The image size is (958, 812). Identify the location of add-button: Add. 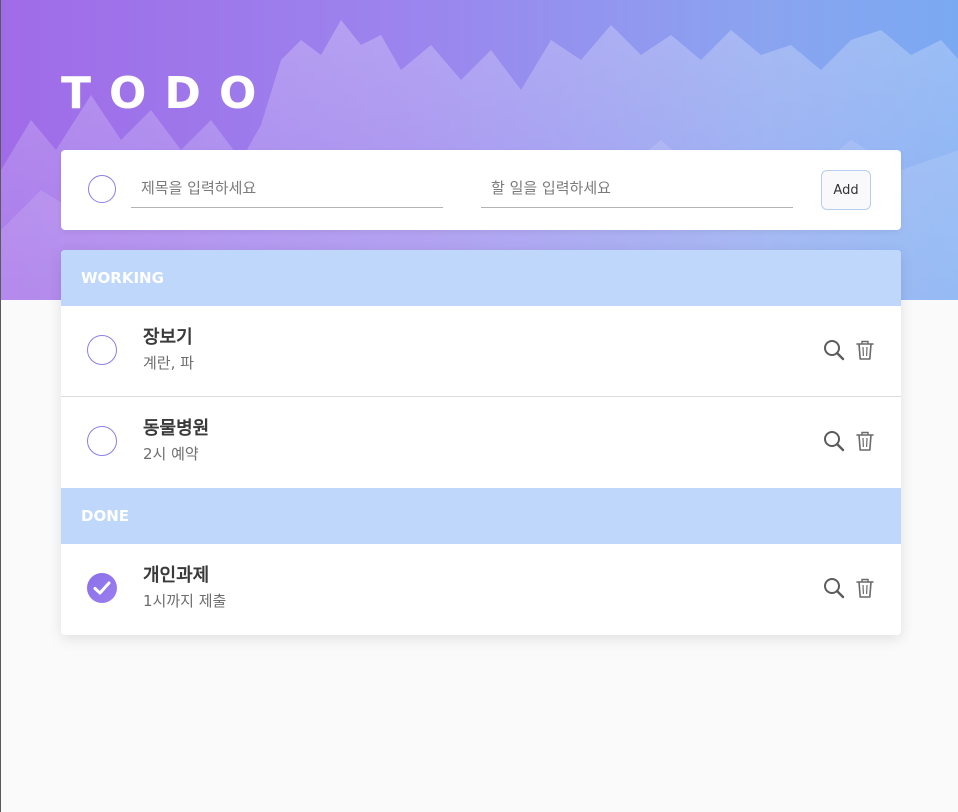
(846, 190).